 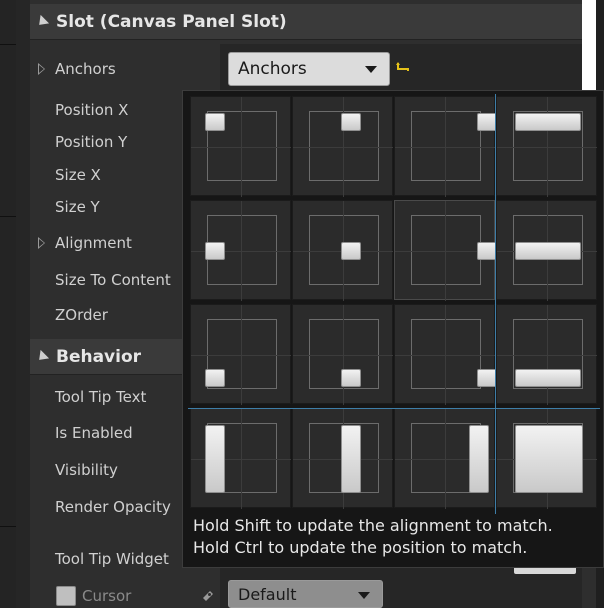 I want to click on anchor-preset-center, so click(x=342, y=250).